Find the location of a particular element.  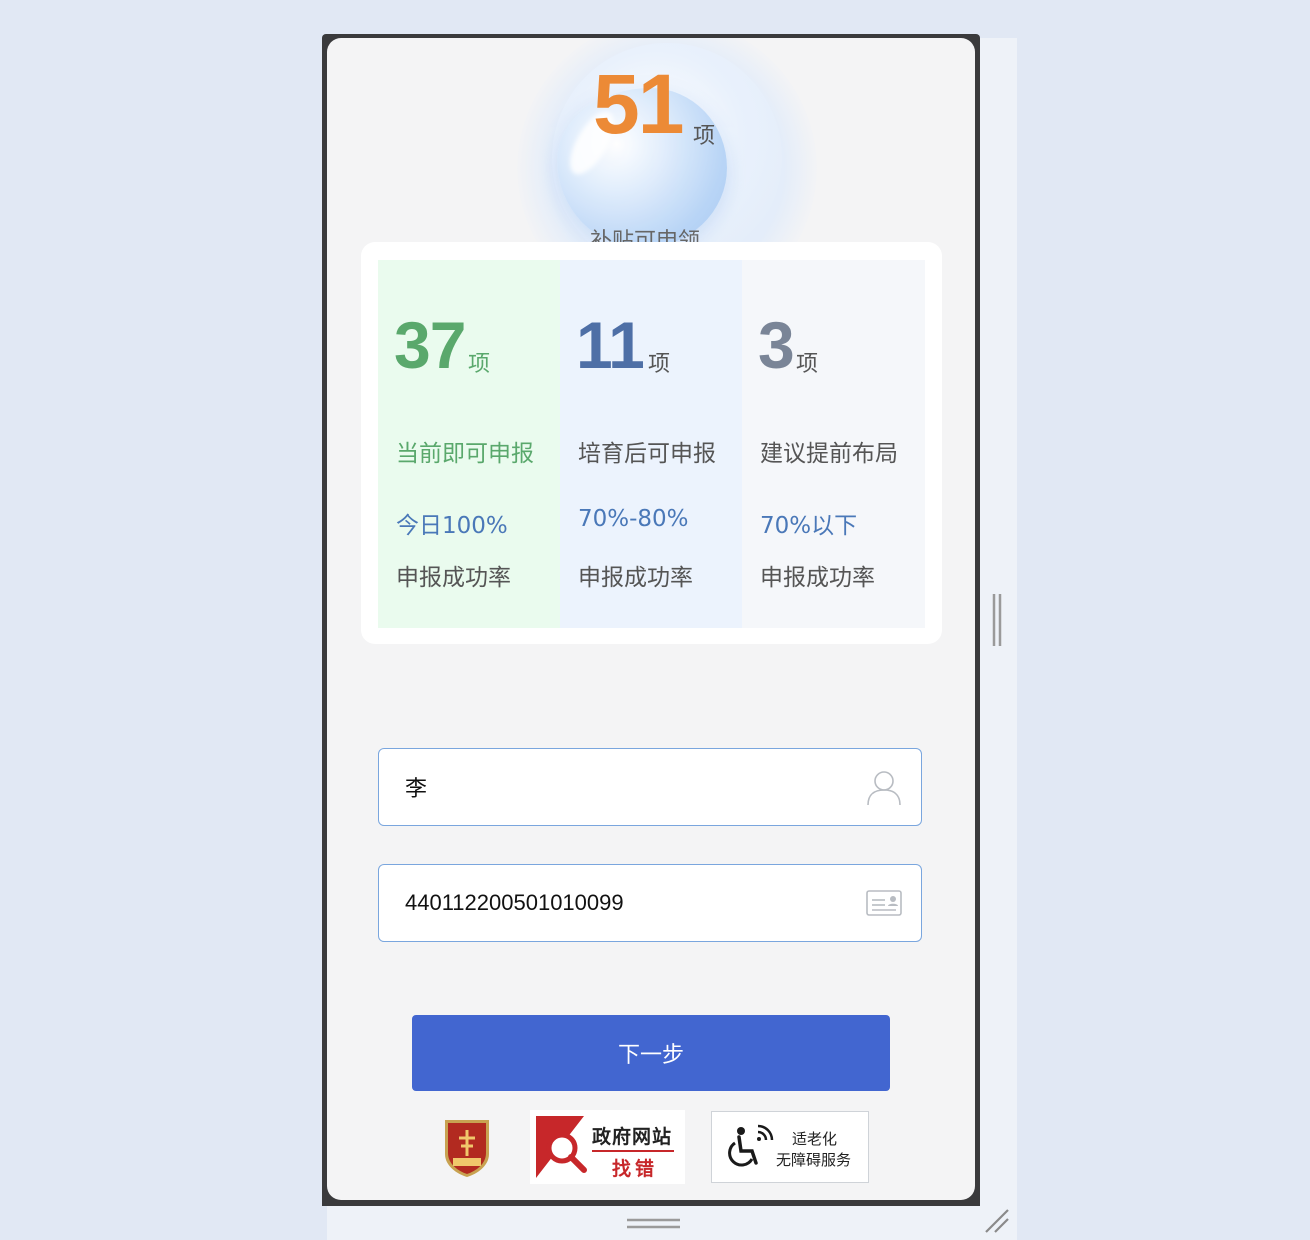

stat-count: 3 is located at coordinates (776, 345).